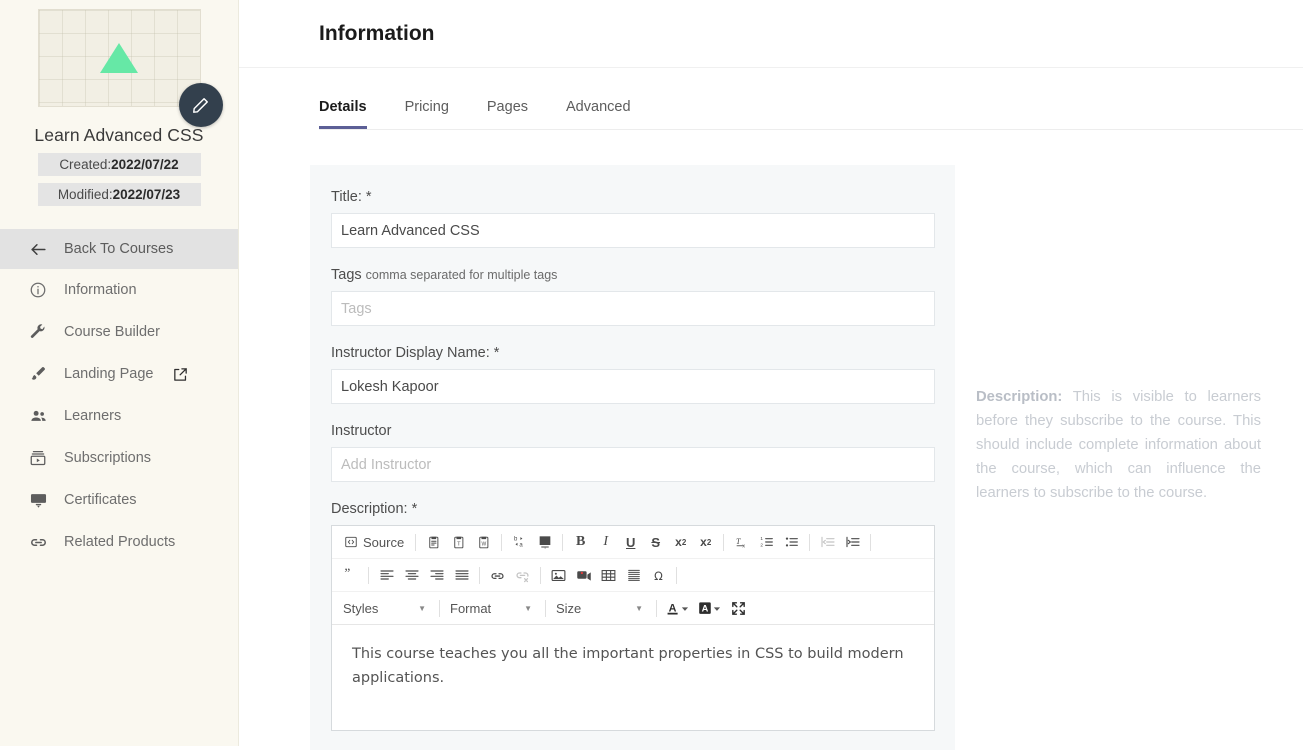 The width and height of the screenshot is (1303, 750). What do you see at coordinates (346, 275) in the screenshot?
I see `tags-label-text: Tags` at bounding box center [346, 275].